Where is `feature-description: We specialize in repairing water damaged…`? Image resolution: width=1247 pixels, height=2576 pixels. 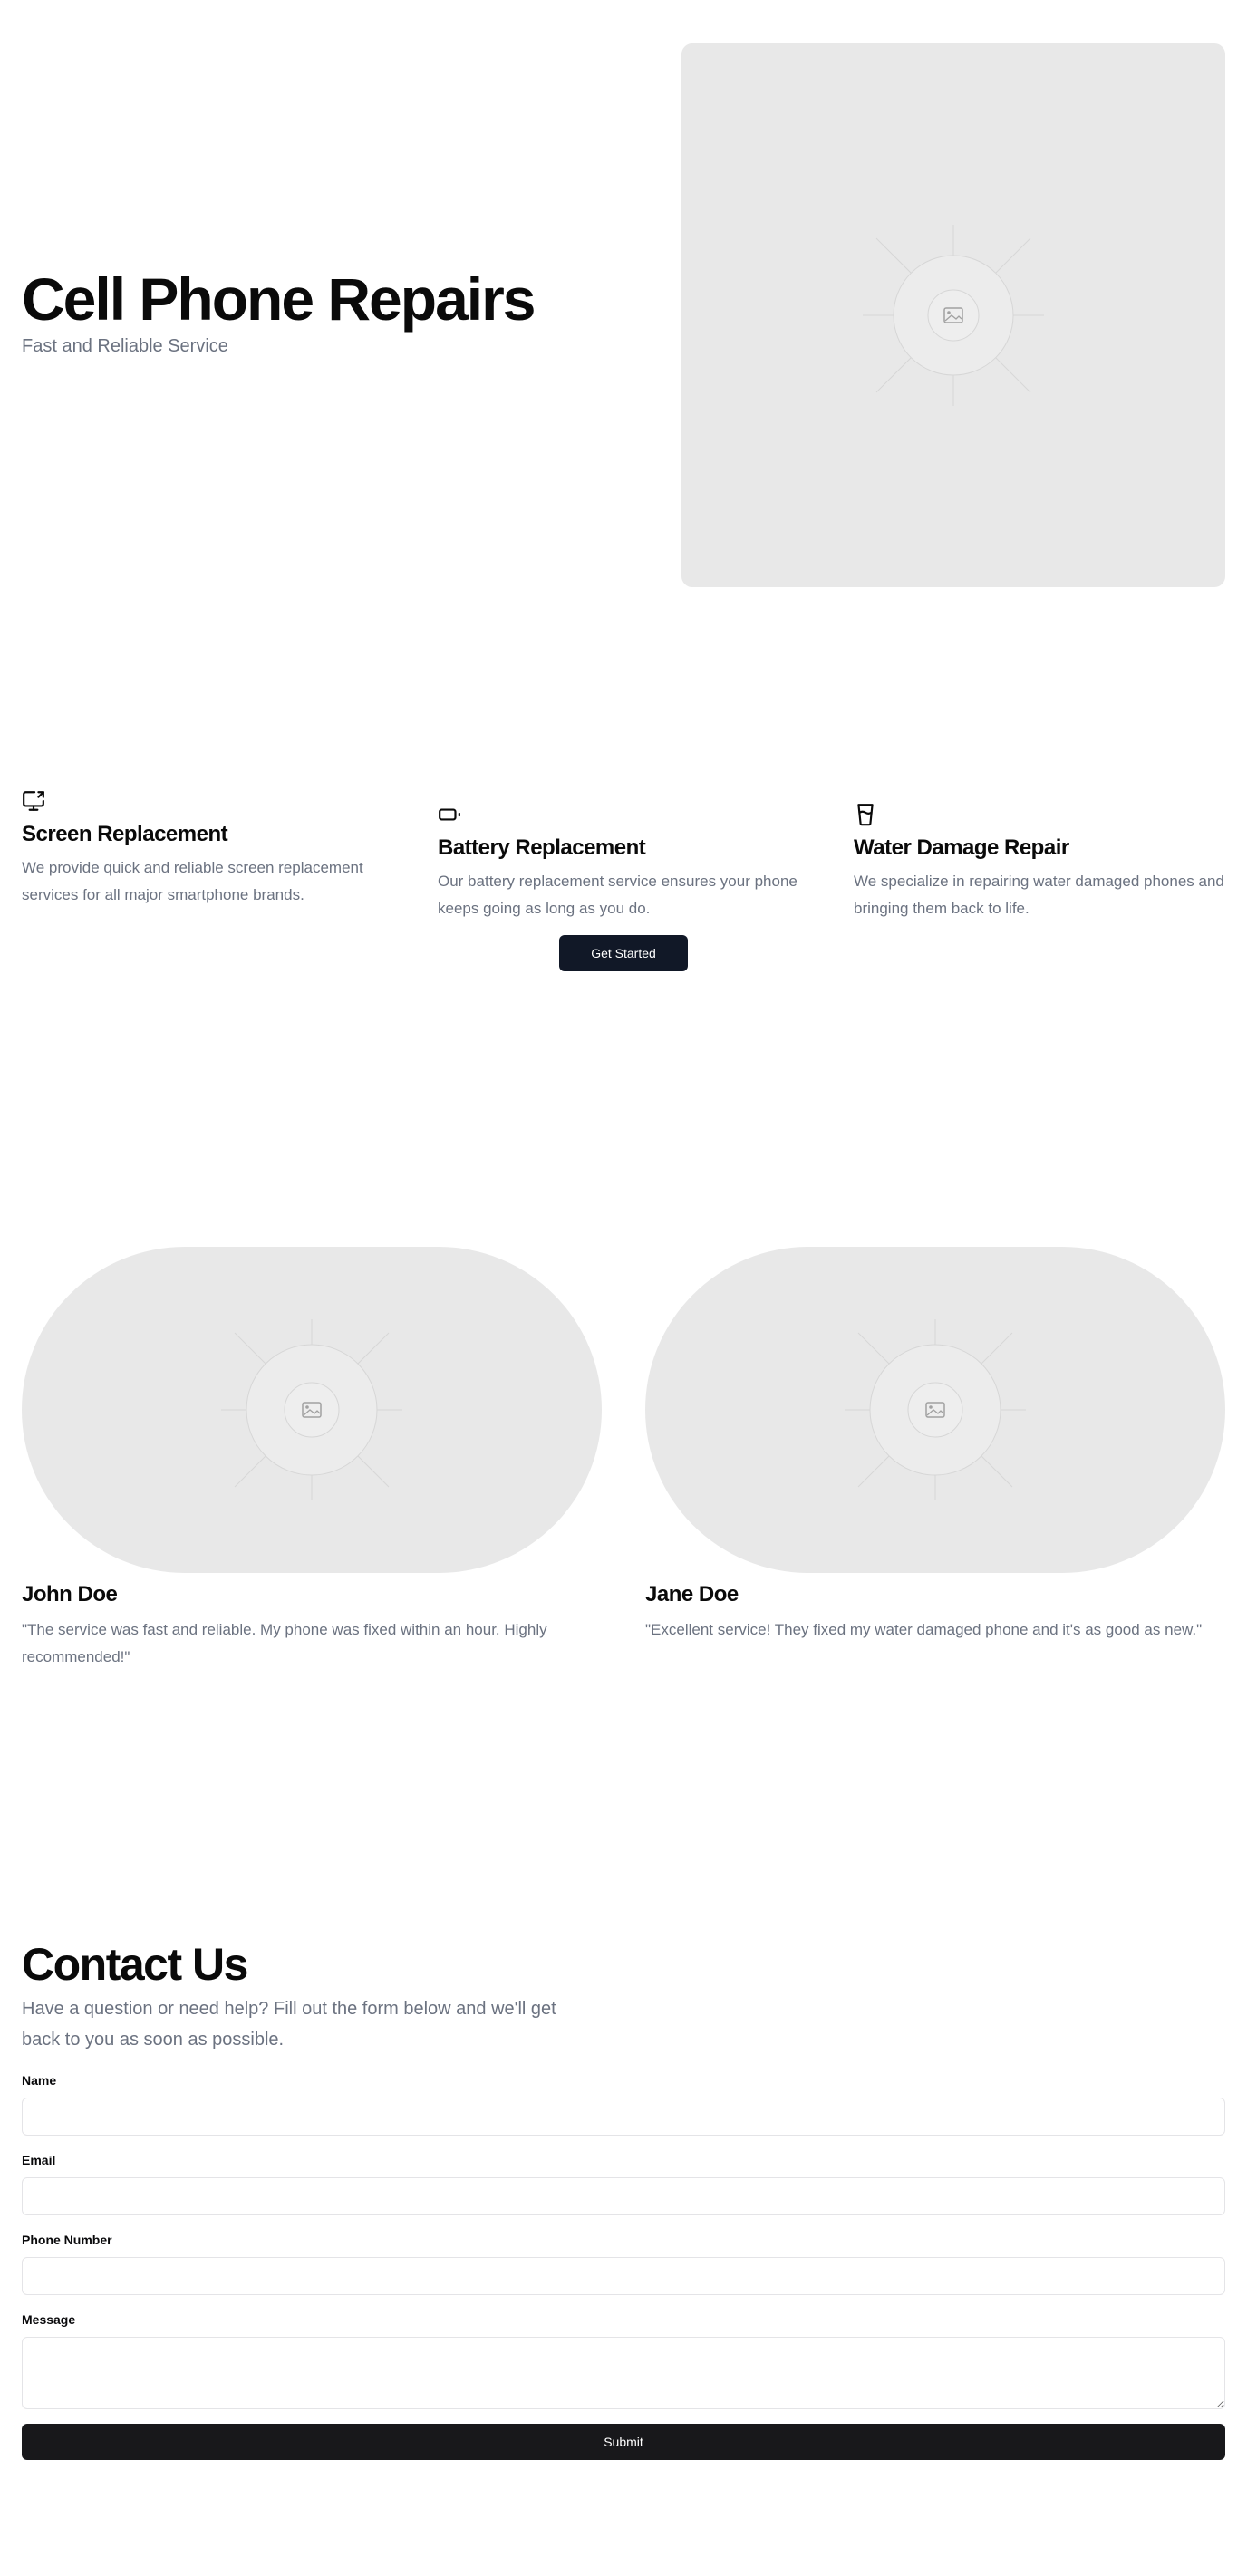
feature-description: We specialize in repairing water damaged… is located at coordinates (1039, 895).